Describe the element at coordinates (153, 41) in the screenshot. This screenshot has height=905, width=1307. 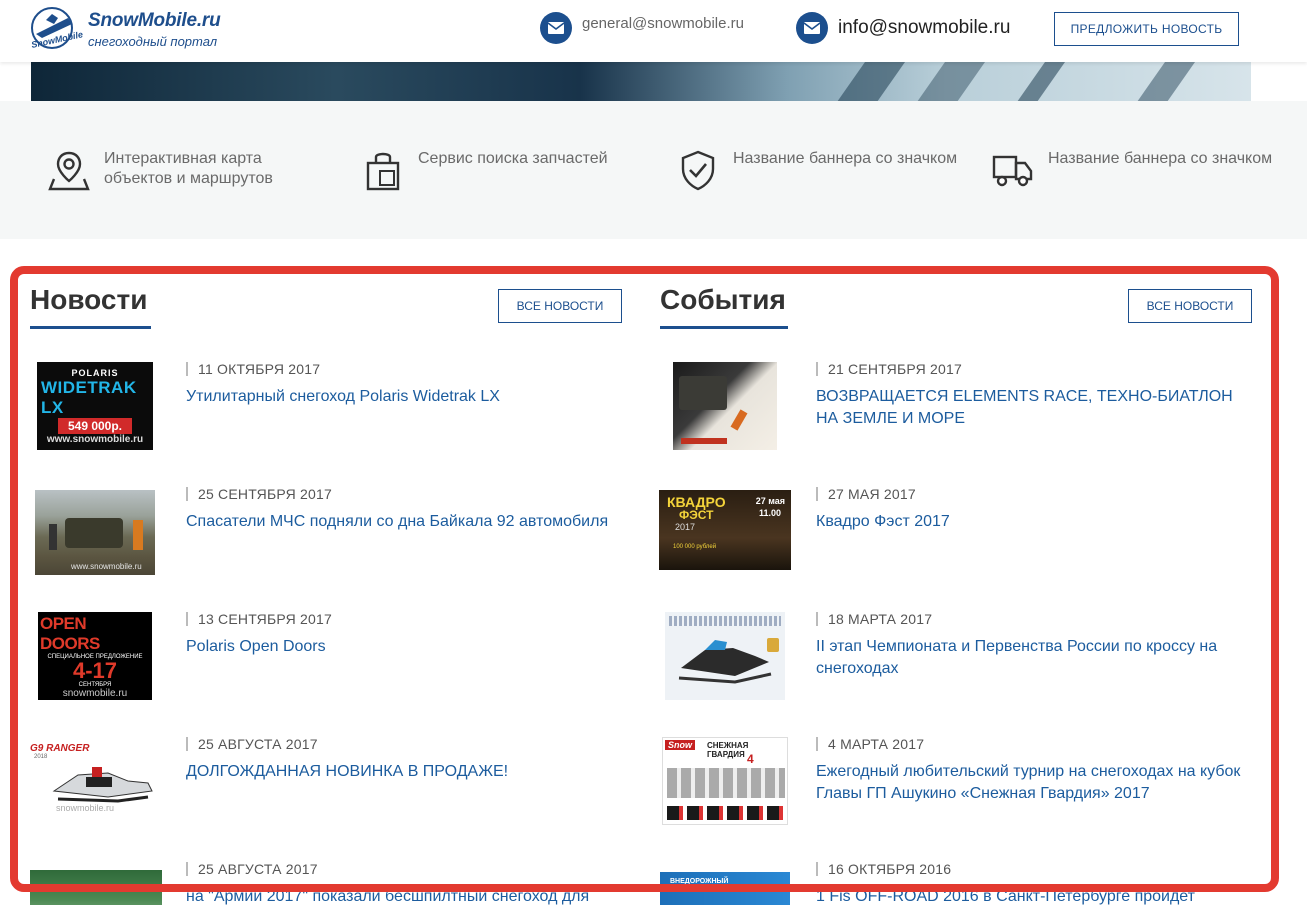
I see `logo-subtitle: снегоходный портал` at that location.